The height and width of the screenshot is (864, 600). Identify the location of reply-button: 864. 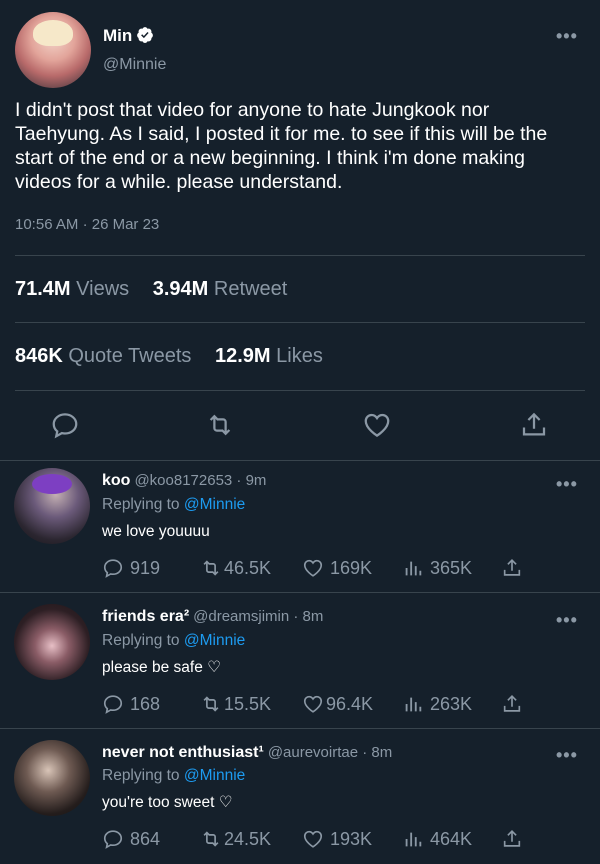
(131, 839).